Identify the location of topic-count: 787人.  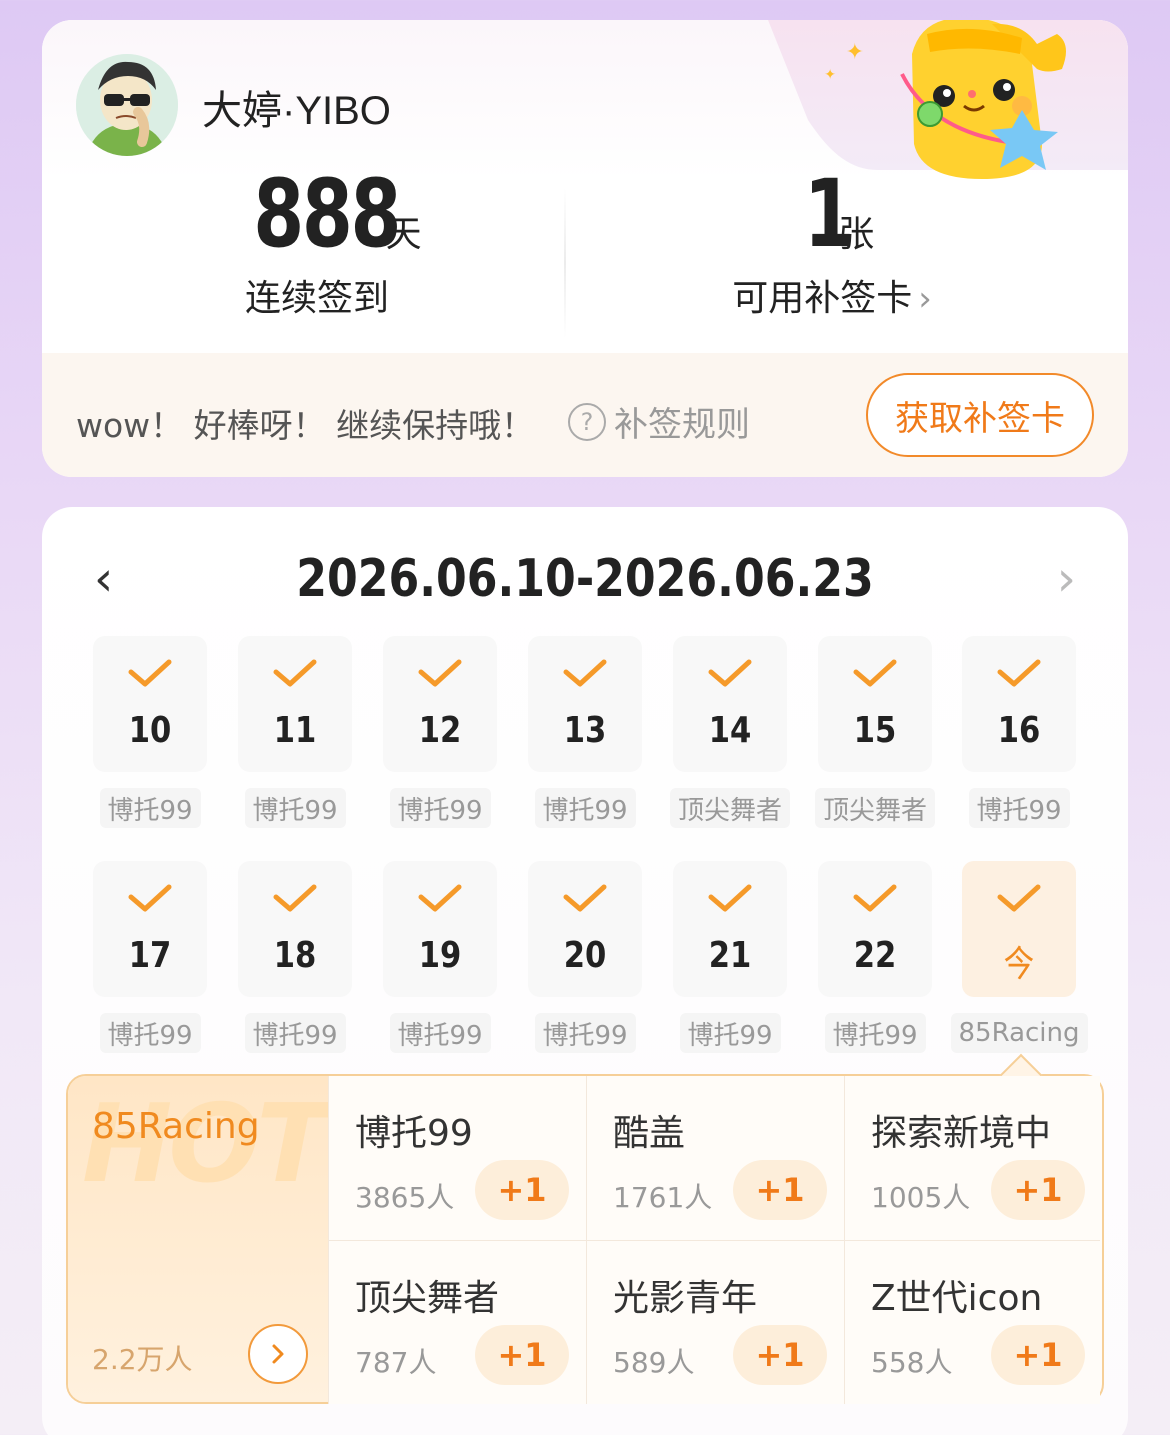
(396, 1362).